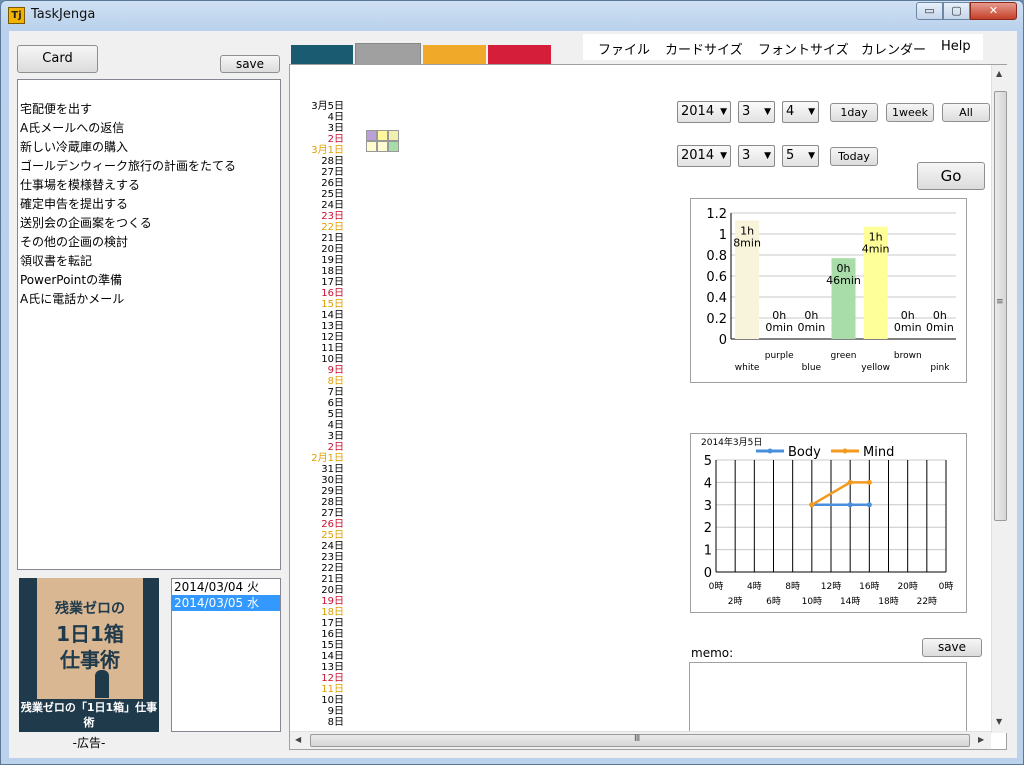 This screenshot has height=765, width=1024. Describe the element at coordinates (704, 48) in the screenshot. I see `menu-card-size: カードサイズ` at that location.